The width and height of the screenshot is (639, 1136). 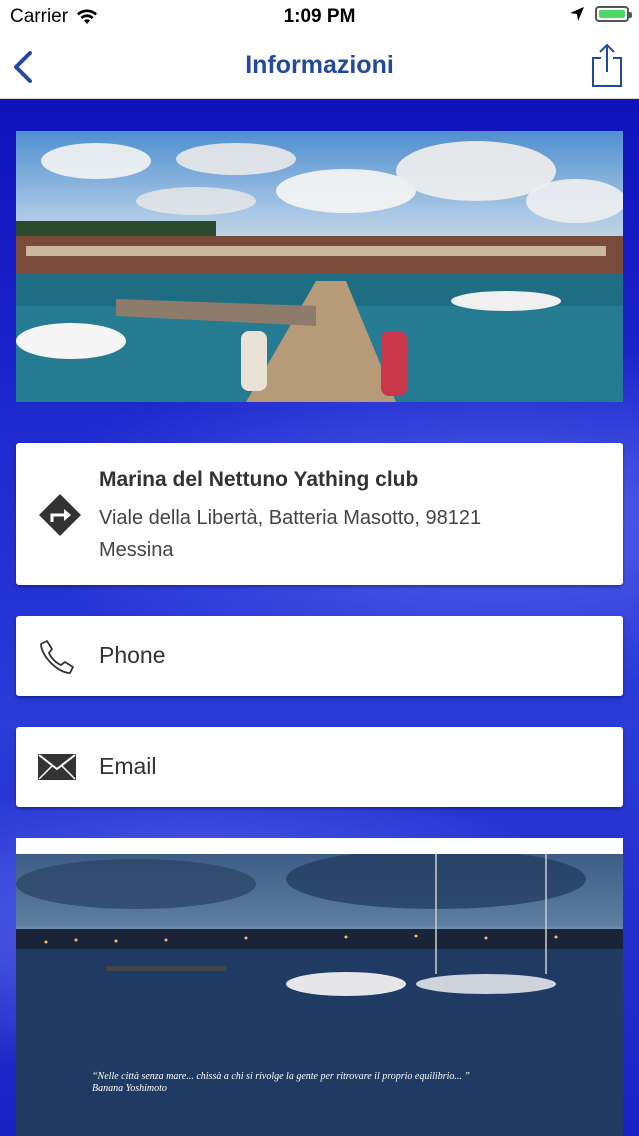 I want to click on navigation-bar: Informazioni, so click(x=319, y=67).